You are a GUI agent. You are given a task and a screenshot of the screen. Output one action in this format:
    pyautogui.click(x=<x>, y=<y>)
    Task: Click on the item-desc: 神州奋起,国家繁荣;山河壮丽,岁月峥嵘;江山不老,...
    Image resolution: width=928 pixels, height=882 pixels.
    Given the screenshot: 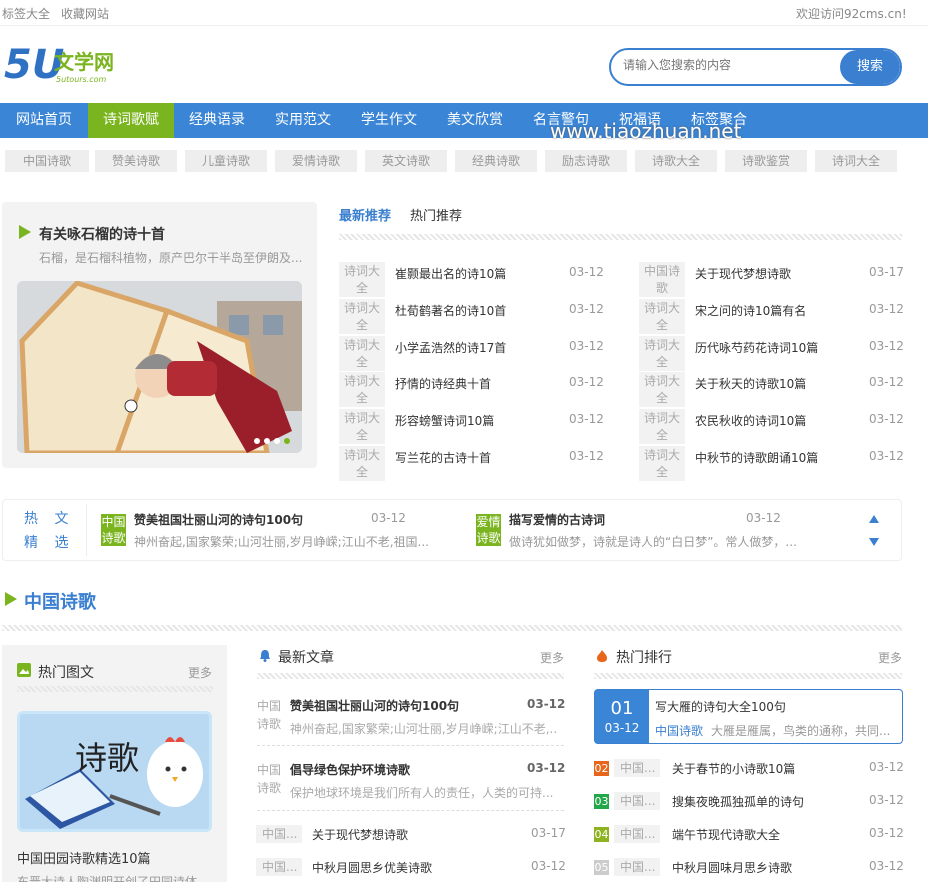 What is the action you would take?
    pyautogui.click(x=424, y=729)
    